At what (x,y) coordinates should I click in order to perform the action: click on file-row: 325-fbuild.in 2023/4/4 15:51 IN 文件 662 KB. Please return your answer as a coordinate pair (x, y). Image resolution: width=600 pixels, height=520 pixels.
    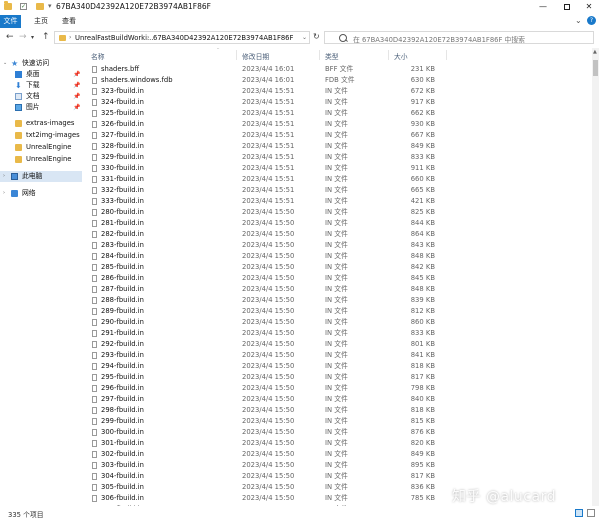
    Looking at the image, I should click on (338, 113).